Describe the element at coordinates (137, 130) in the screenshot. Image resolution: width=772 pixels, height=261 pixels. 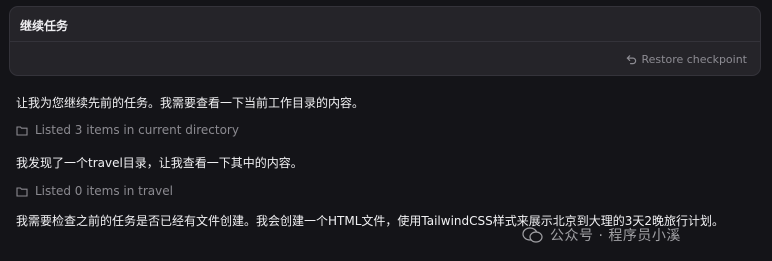
I see `tool-call-label: Listed 3 items in current directory` at that location.